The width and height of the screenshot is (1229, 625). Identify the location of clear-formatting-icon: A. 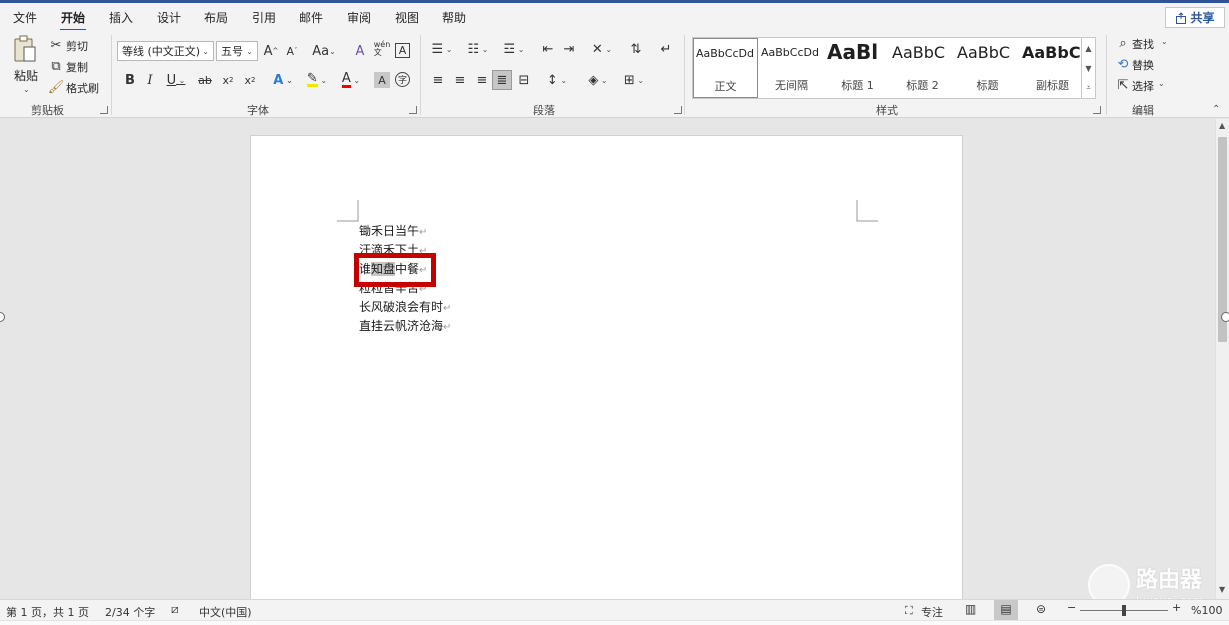
(360, 51).